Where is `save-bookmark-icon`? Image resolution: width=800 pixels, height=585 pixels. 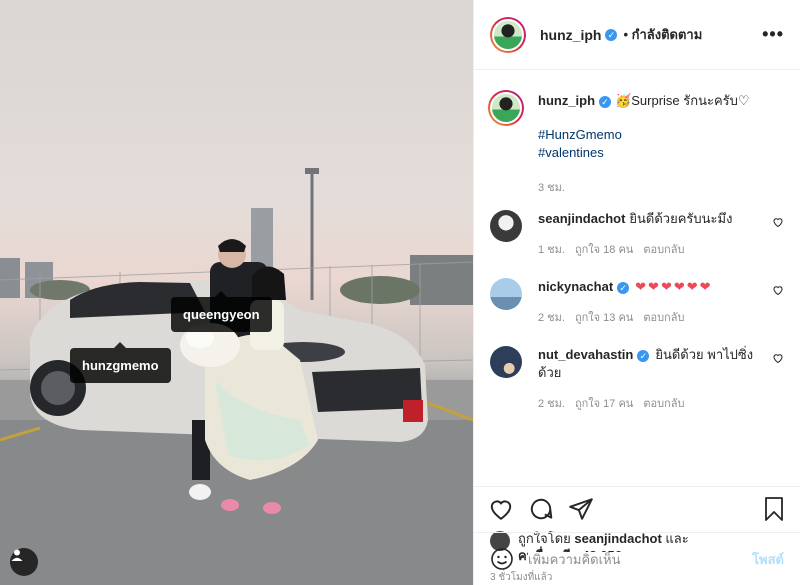 save-bookmark-icon is located at coordinates (774, 509).